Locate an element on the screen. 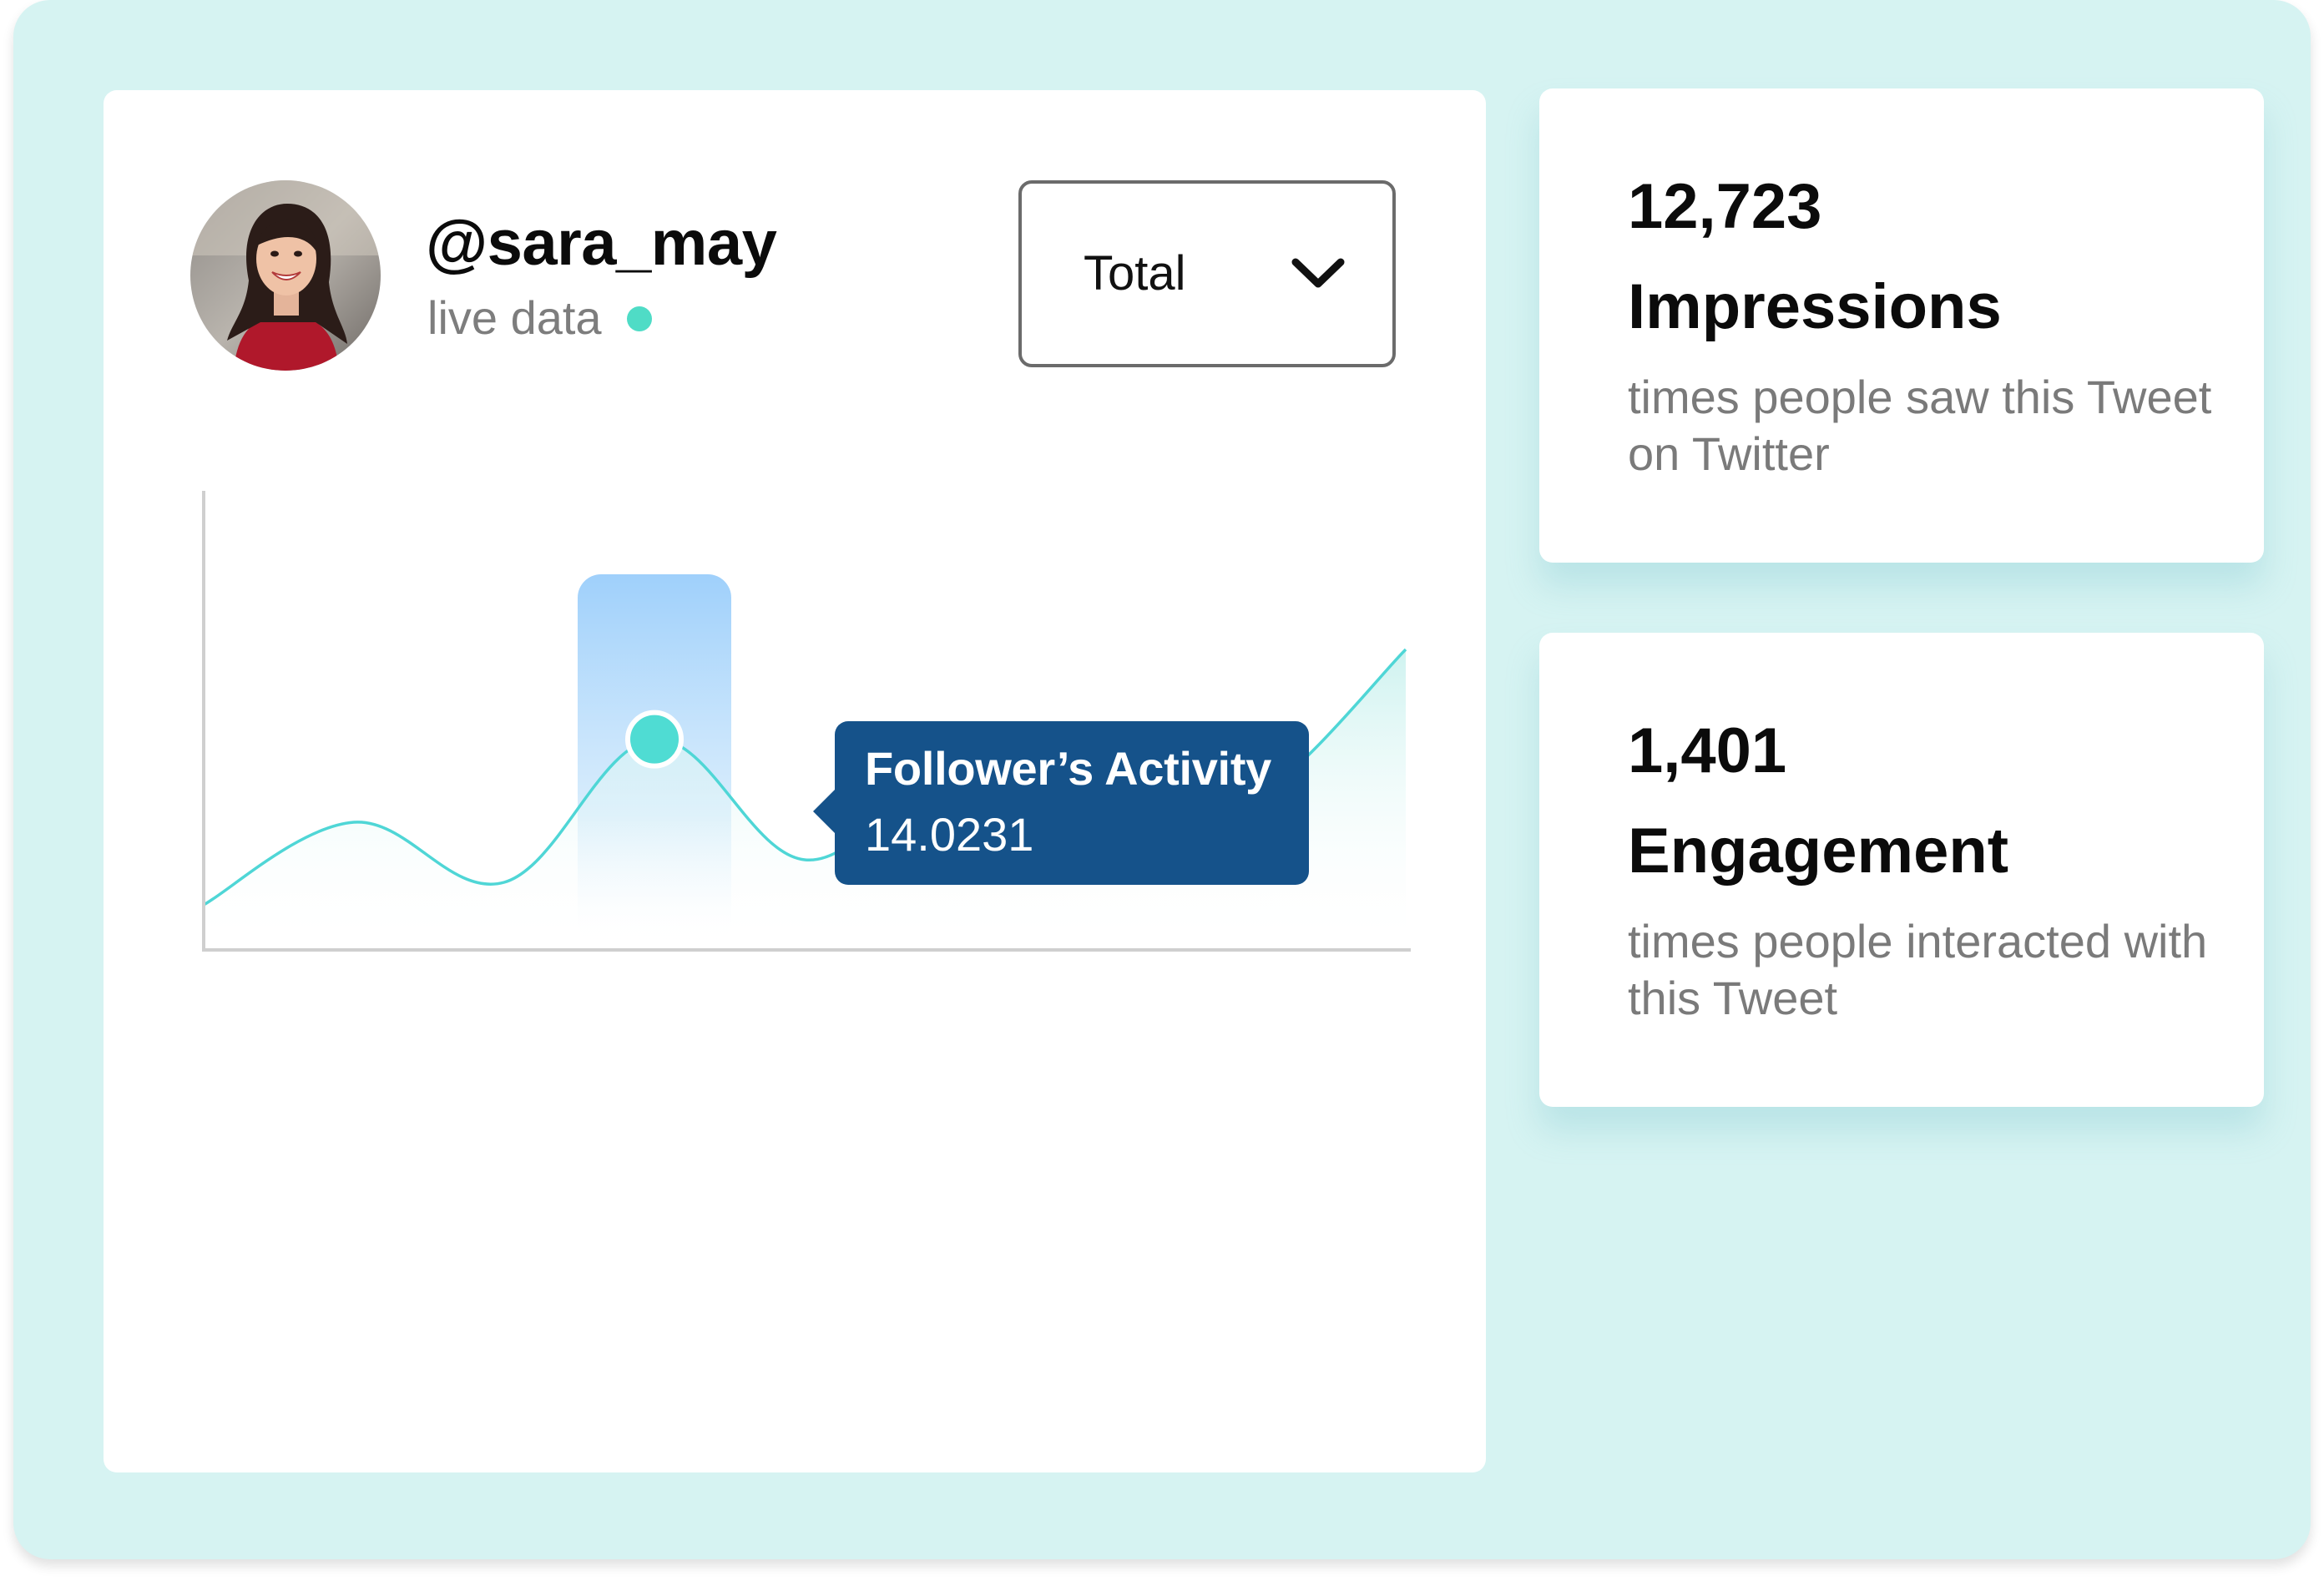 The image size is (2324, 1586). avatar is located at coordinates (285, 275).